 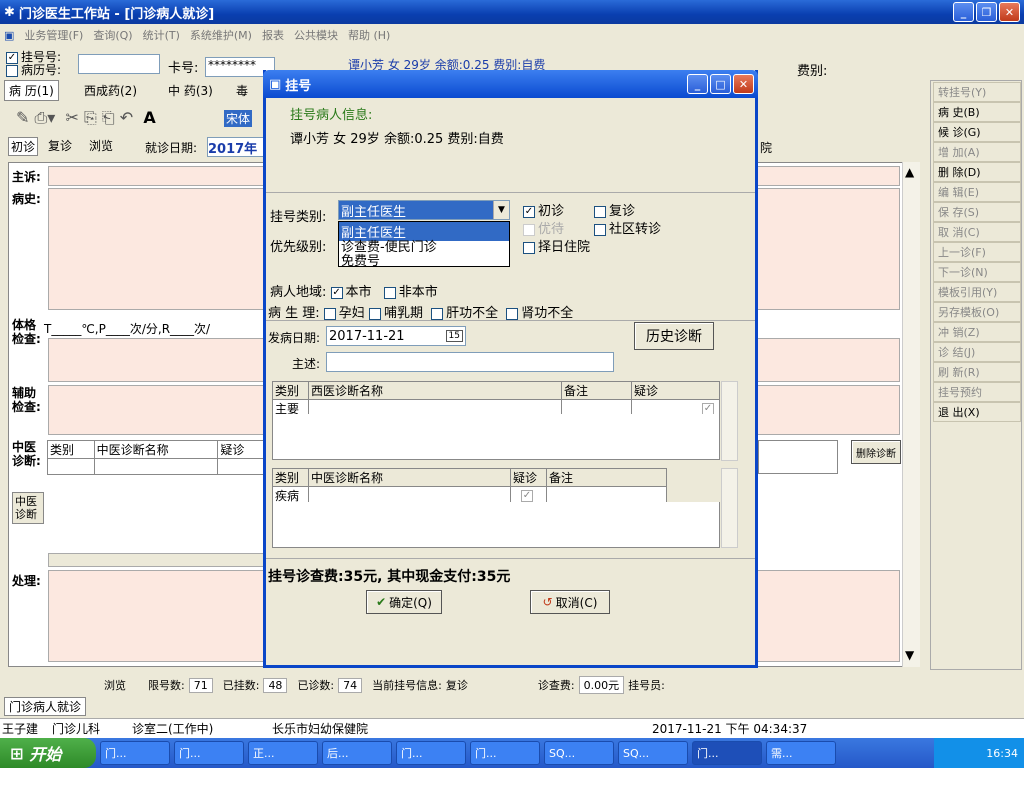 I want to click on menu-help: 帮助 (H), so click(x=369, y=35).